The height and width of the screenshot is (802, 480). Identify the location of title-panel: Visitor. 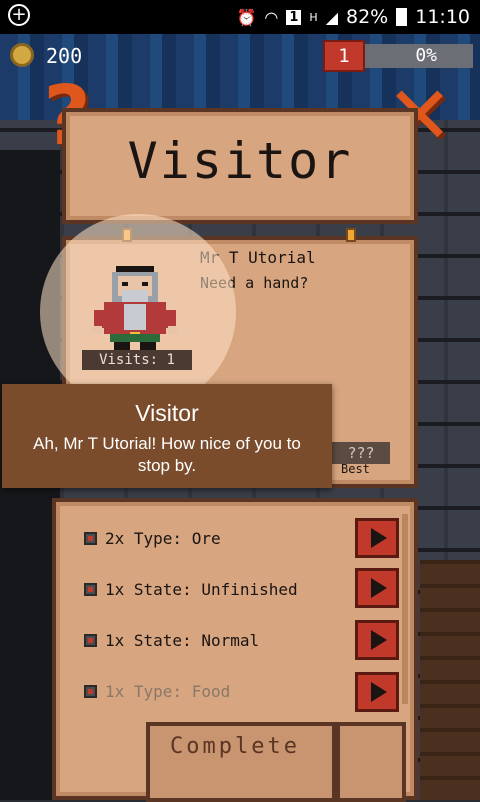
(240, 166).